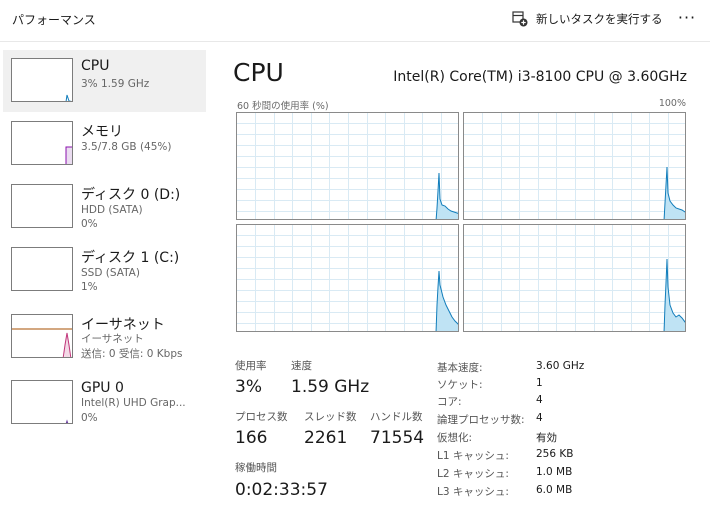 This screenshot has width=710, height=515. What do you see at coordinates (251, 366) in the screenshot?
I see `utilization-label: 使用率` at bounding box center [251, 366].